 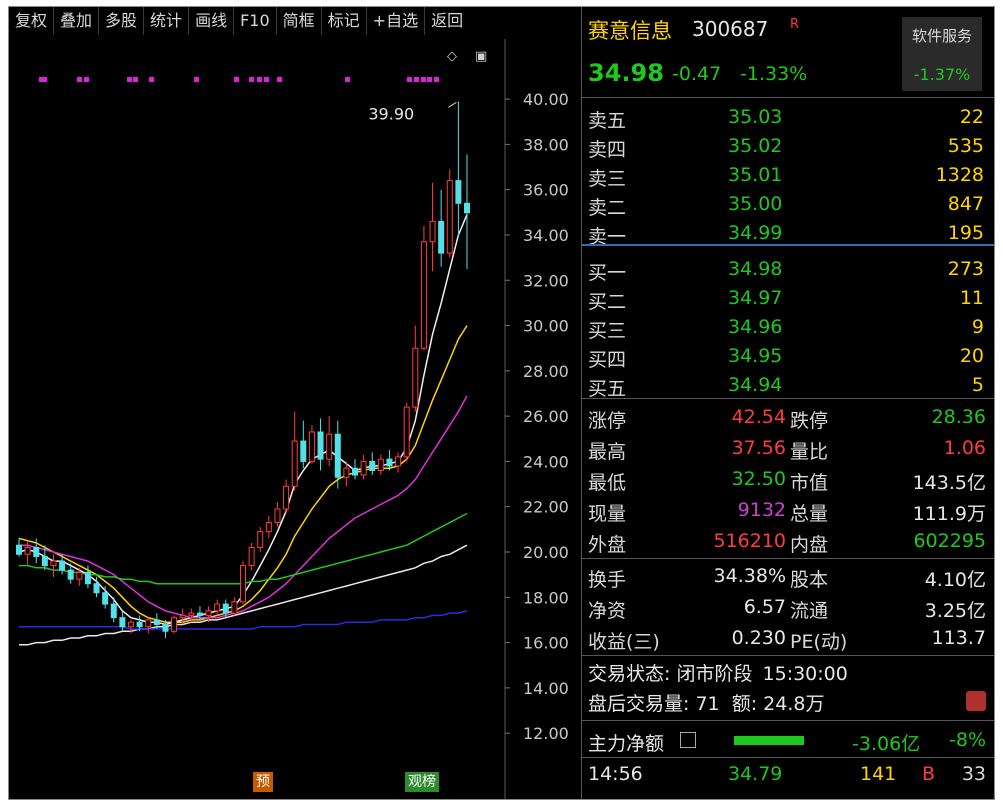 I want to click on order-level-label: 卖五, so click(x=607, y=121).